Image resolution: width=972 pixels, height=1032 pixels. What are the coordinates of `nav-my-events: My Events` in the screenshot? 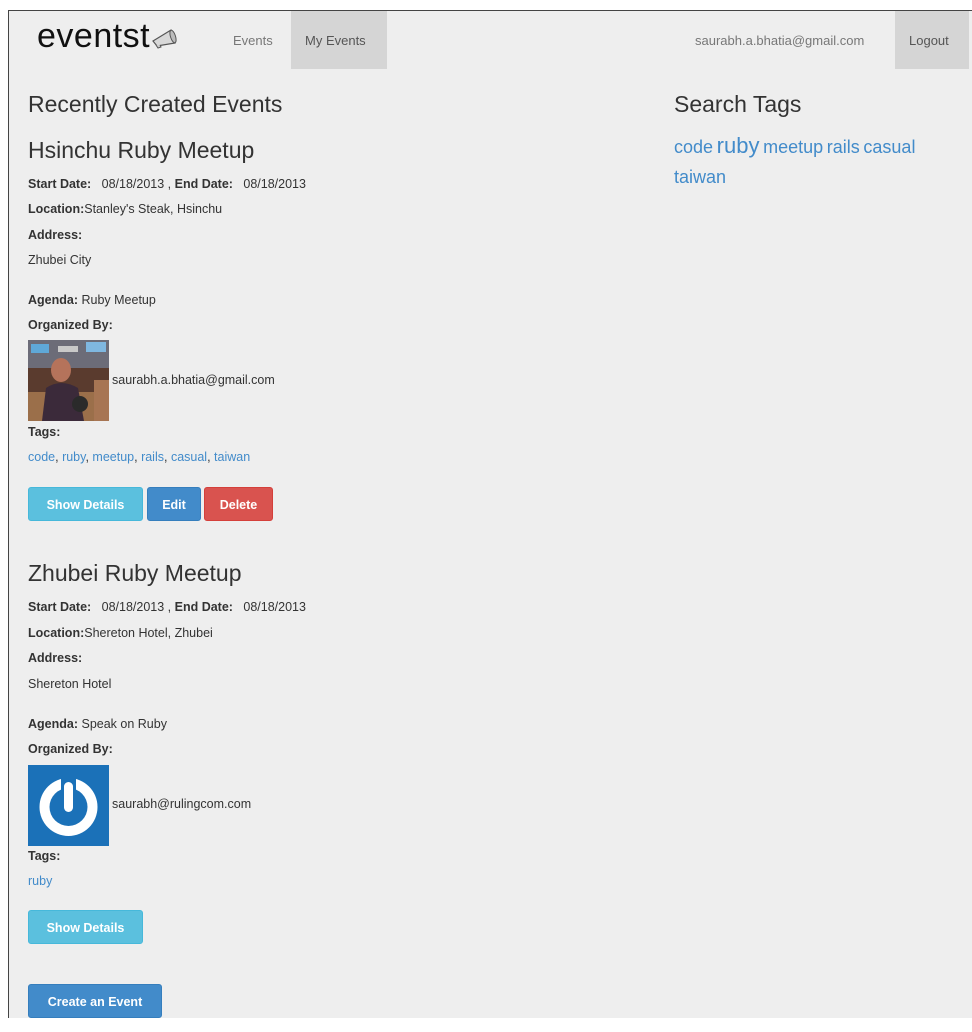 It's located at (339, 40).